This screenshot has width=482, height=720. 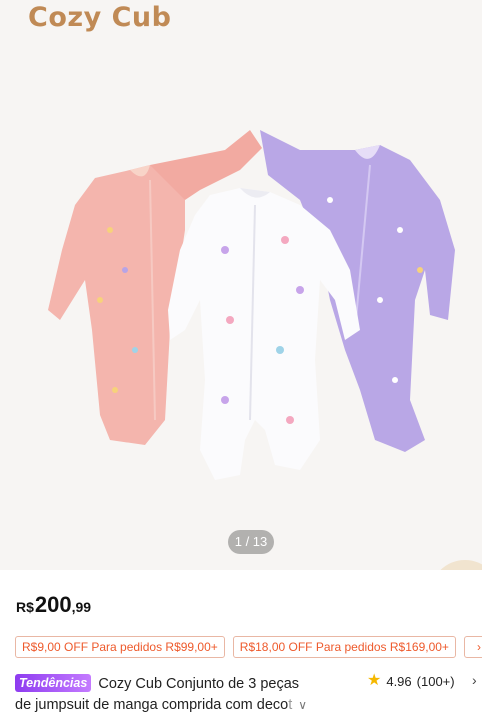 What do you see at coordinates (251, 542) in the screenshot?
I see `image-counter: 1 / 13` at bounding box center [251, 542].